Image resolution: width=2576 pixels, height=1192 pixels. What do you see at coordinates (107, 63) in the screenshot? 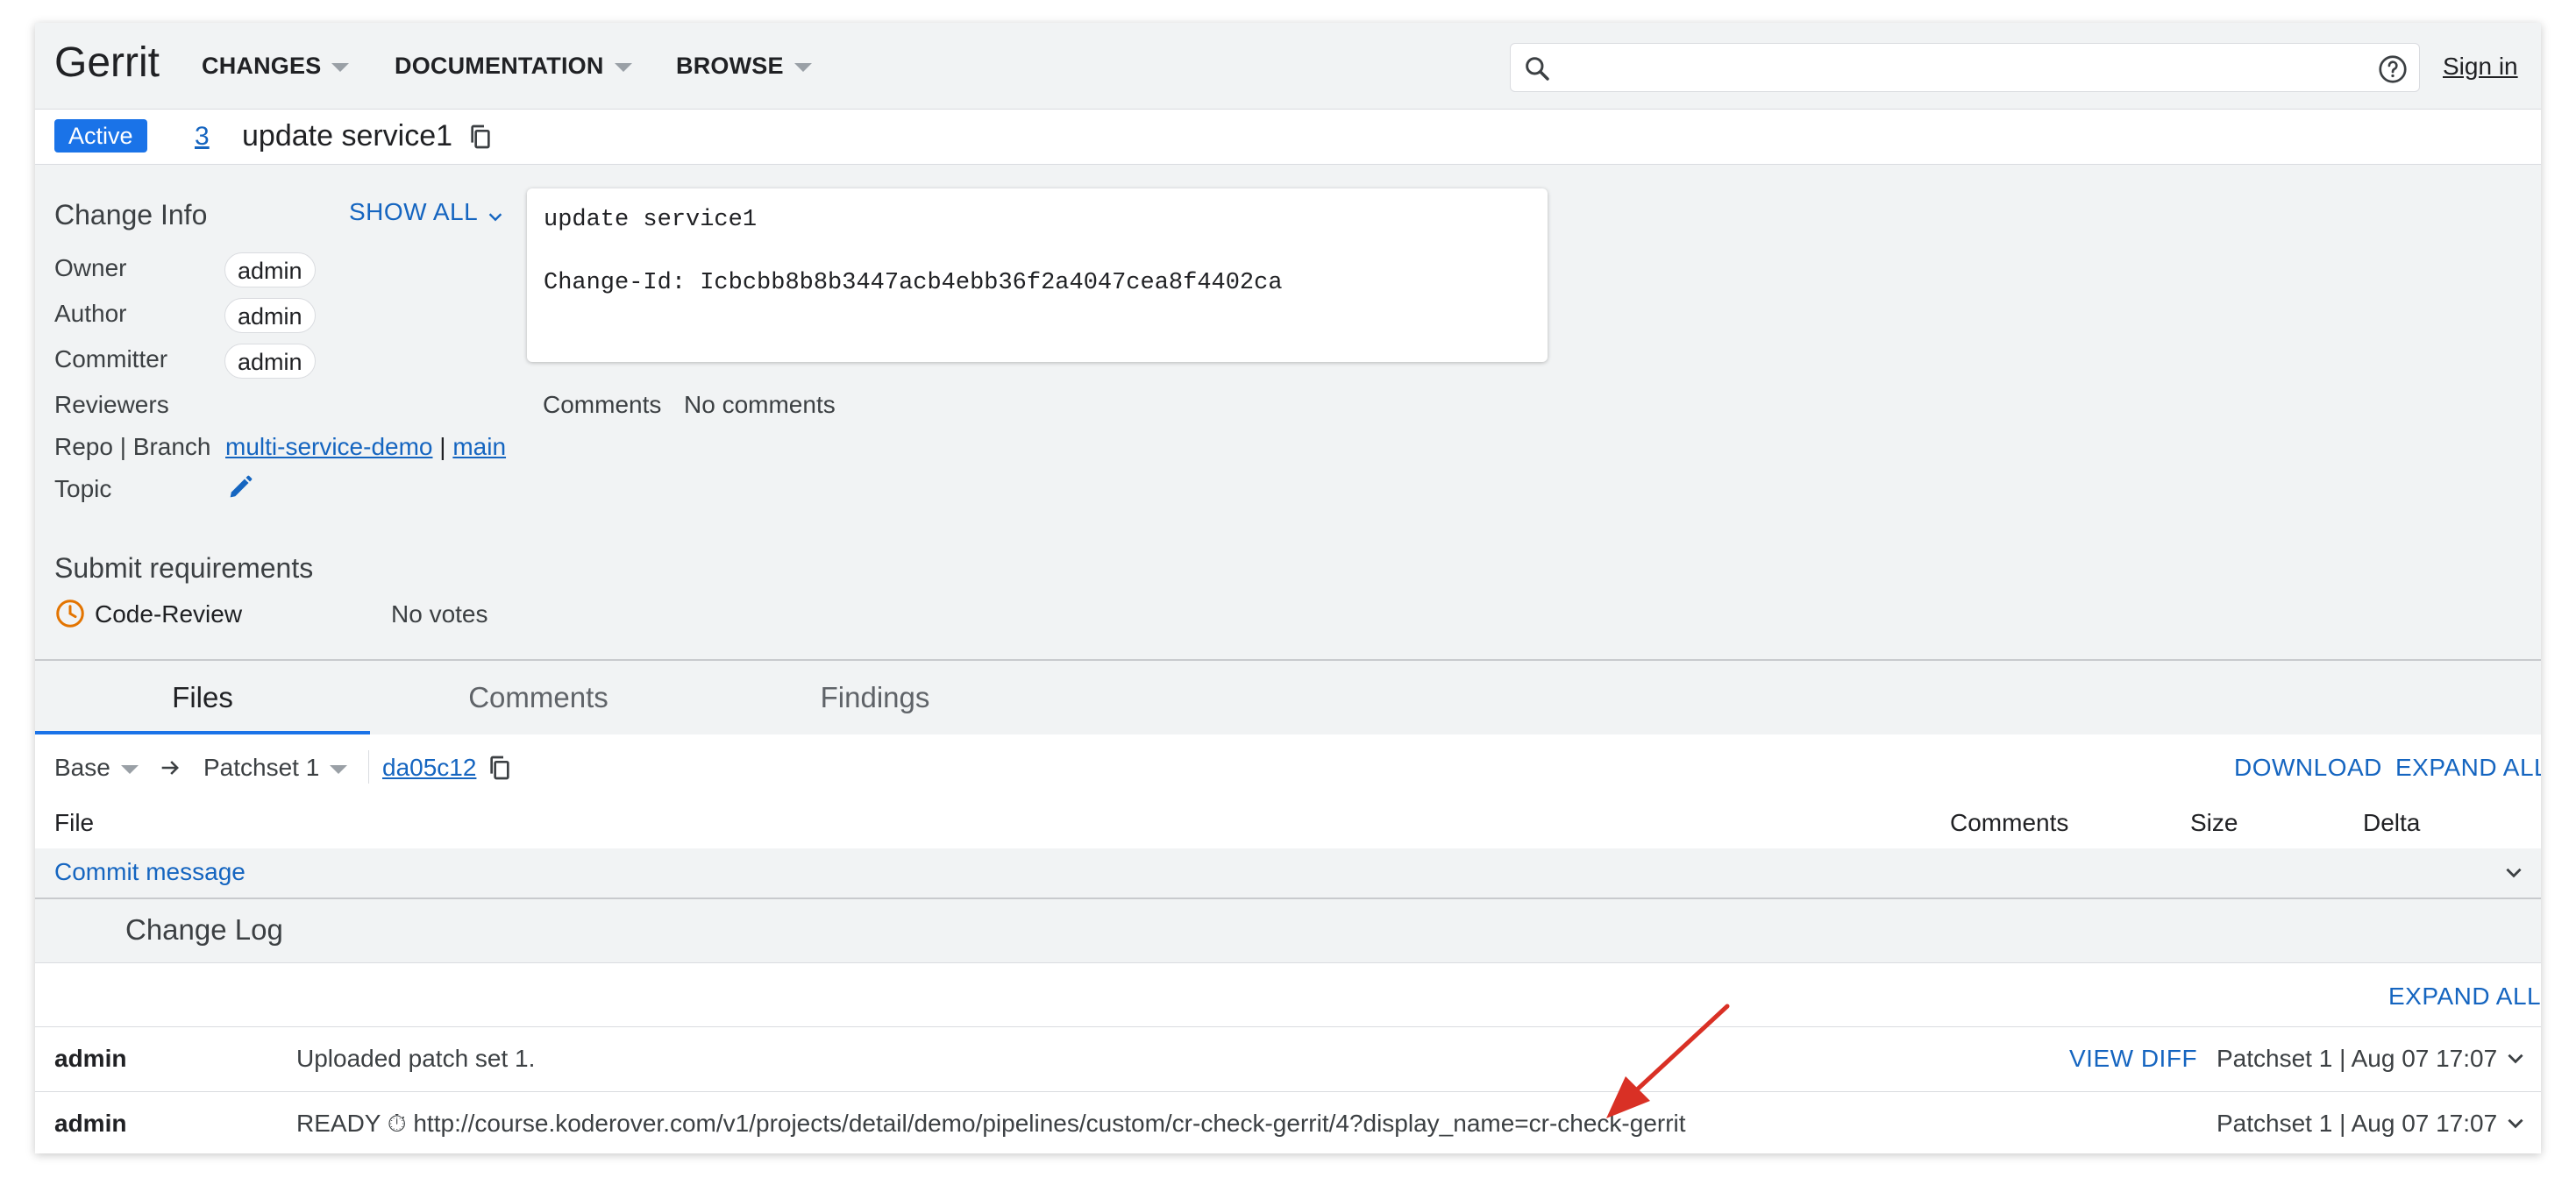
I see `gerrit-logo: Gerrit` at bounding box center [107, 63].